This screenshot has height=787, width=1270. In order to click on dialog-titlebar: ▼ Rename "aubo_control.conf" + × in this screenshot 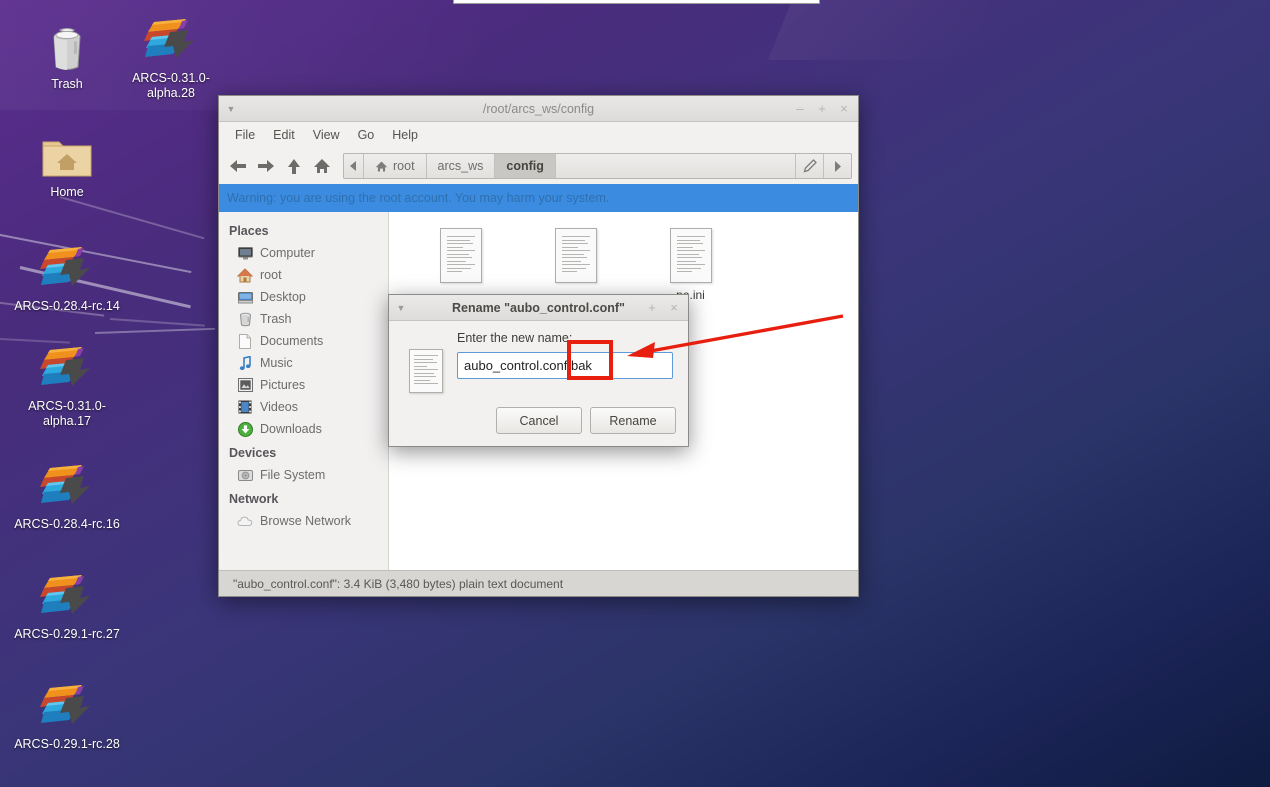, I will do `click(538, 308)`.